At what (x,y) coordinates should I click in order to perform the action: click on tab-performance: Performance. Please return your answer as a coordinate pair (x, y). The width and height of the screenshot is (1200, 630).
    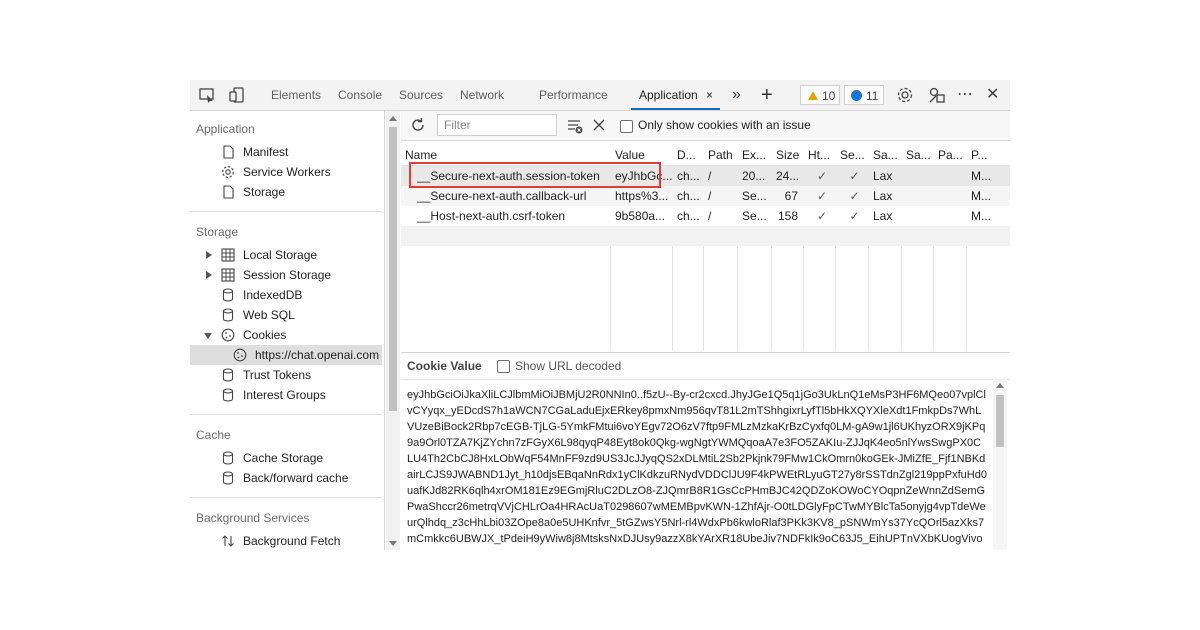
    Looking at the image, I should click on (573, 95).